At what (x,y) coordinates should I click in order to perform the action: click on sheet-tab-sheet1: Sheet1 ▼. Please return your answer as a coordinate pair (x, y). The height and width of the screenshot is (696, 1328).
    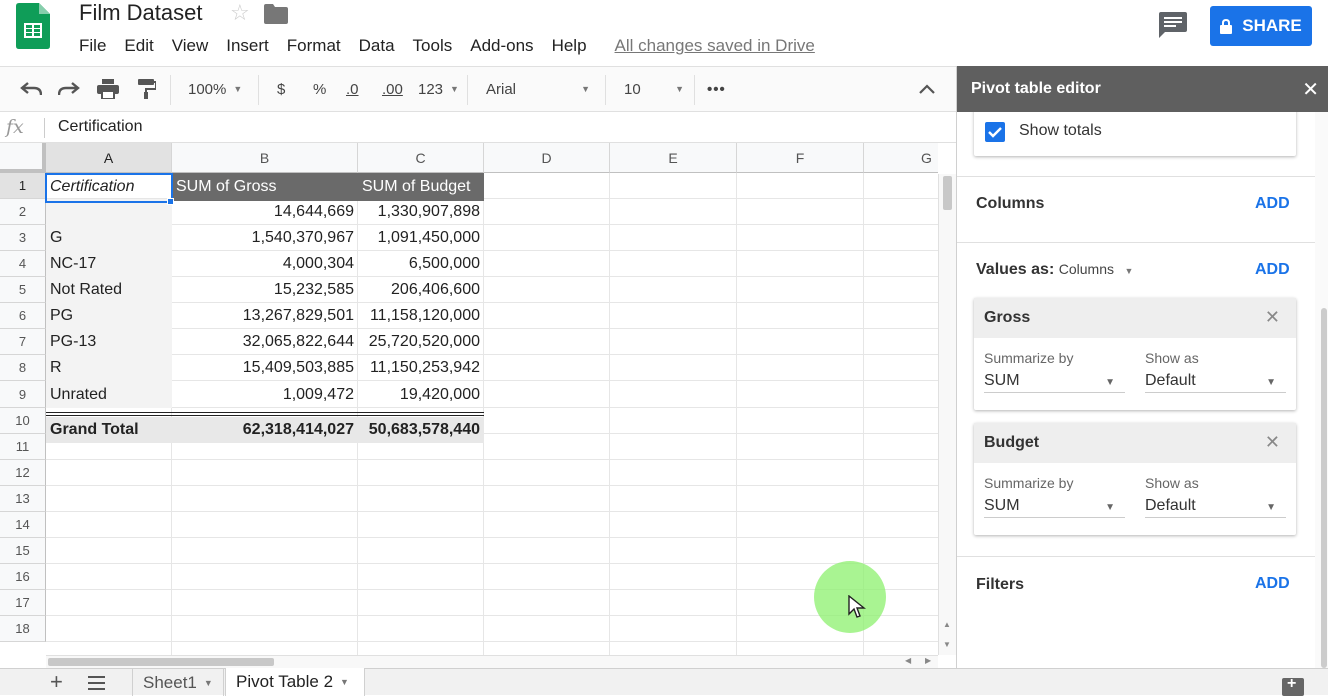
    Looking at the image, I should click on (178, 682).